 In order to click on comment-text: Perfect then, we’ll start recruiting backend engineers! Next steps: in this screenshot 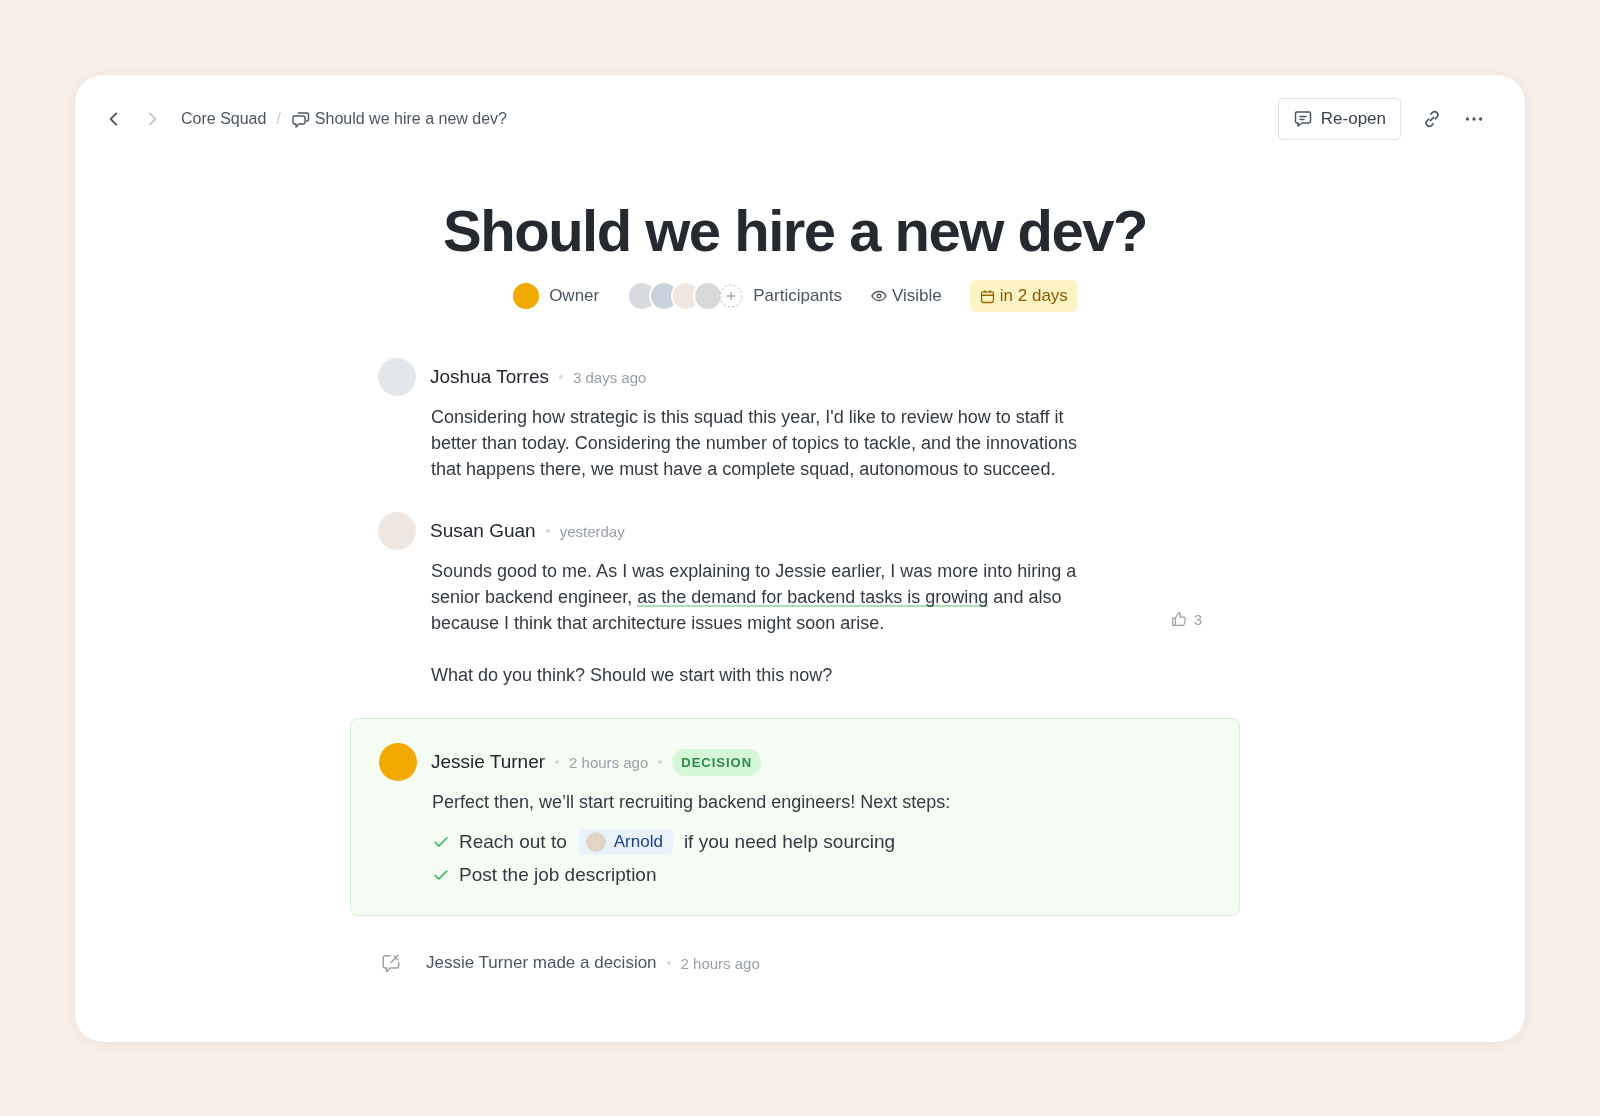, I will do `click(692, 802)`.